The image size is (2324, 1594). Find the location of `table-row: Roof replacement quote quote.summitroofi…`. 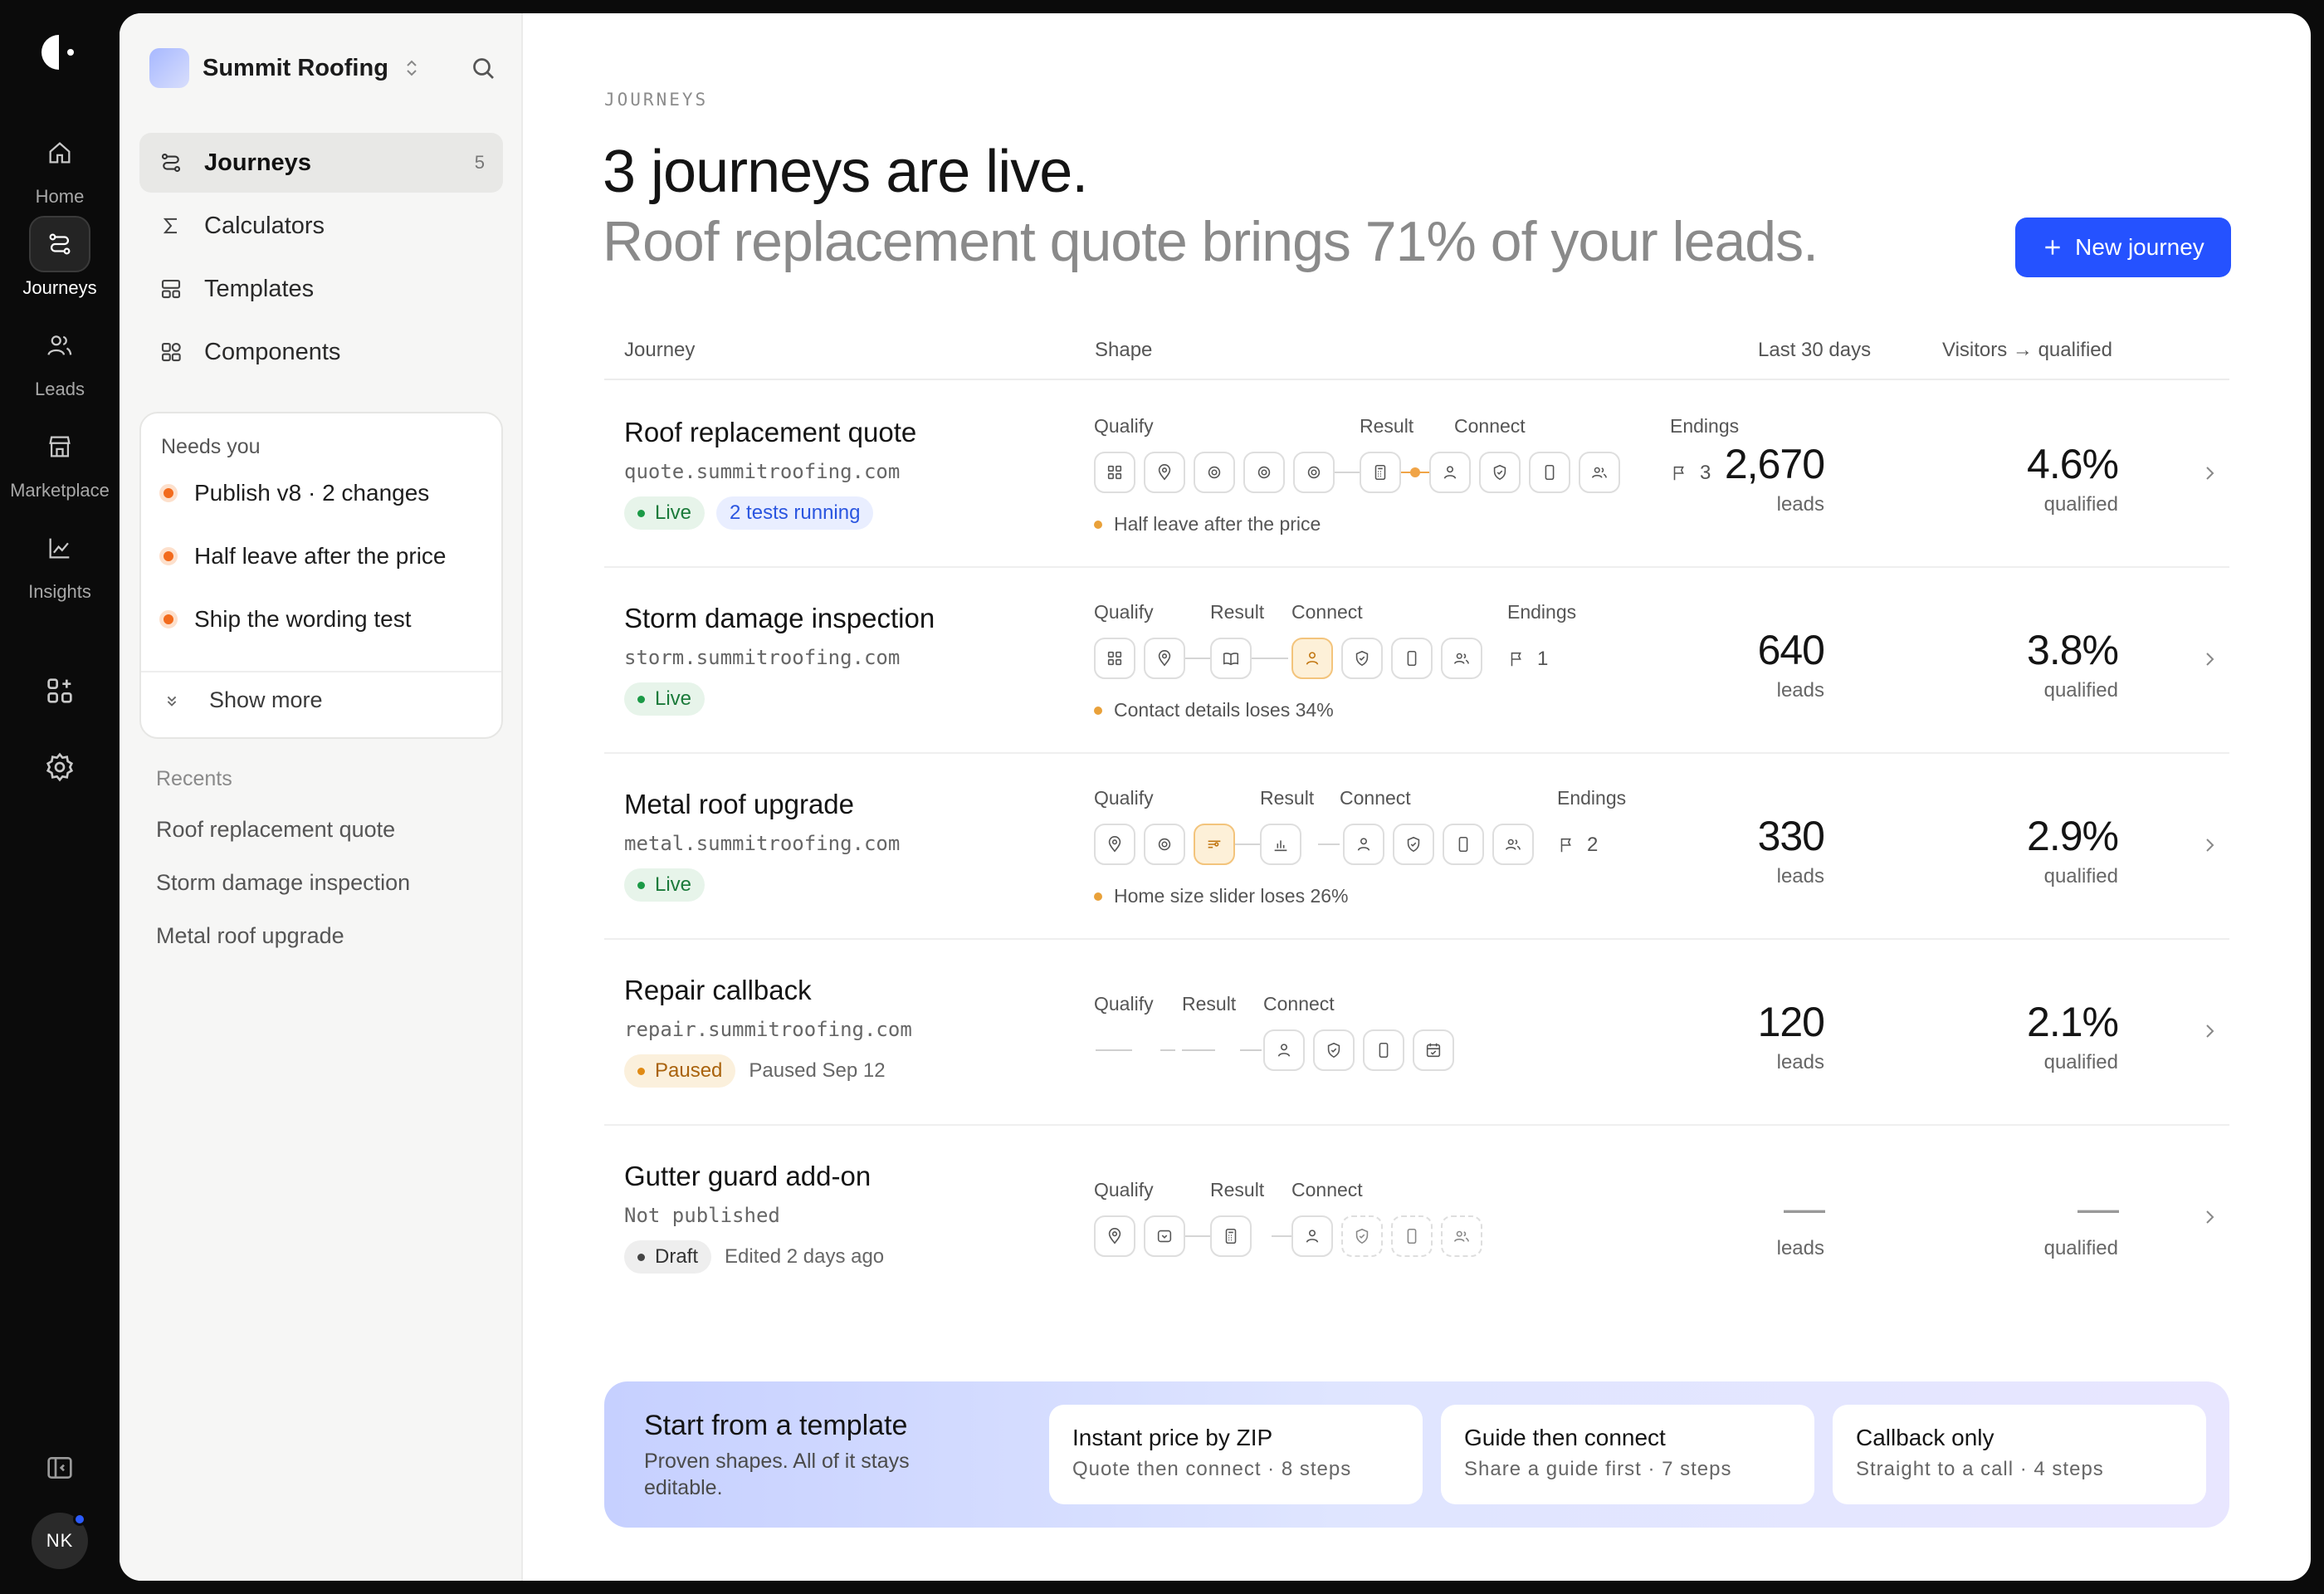

table-row: Roof replacement quote quote.summitroofi… is located at coordinates (1416, 475).